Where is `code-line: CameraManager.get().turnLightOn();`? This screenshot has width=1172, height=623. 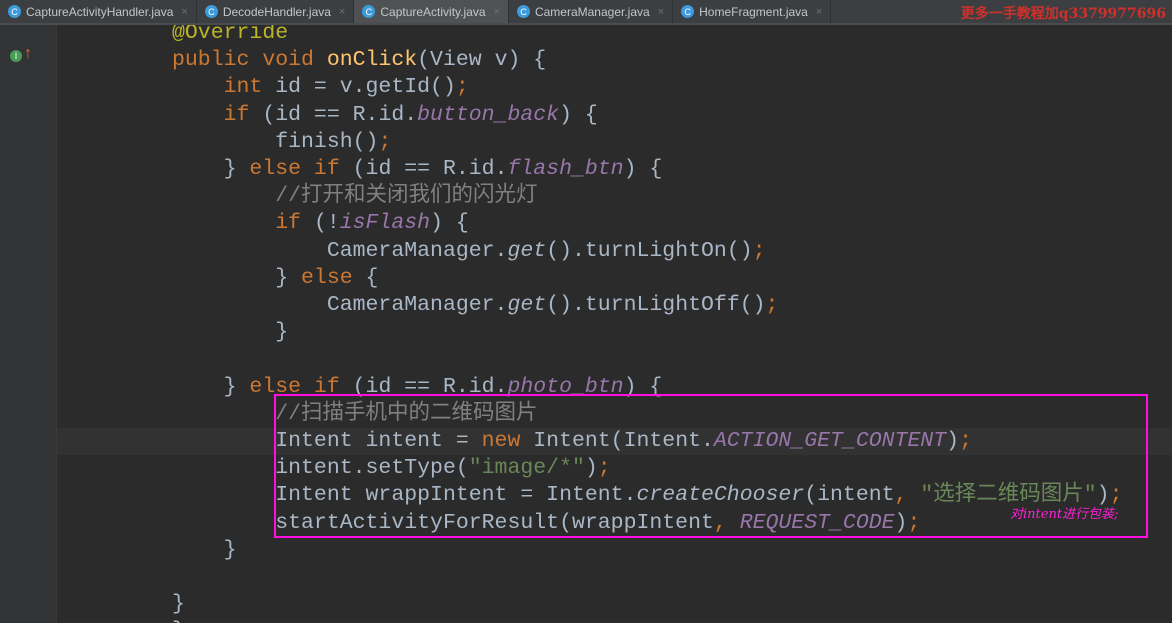 code-line: CameraManager.get().turnLightOn(); is located at coordinates (469, 251).